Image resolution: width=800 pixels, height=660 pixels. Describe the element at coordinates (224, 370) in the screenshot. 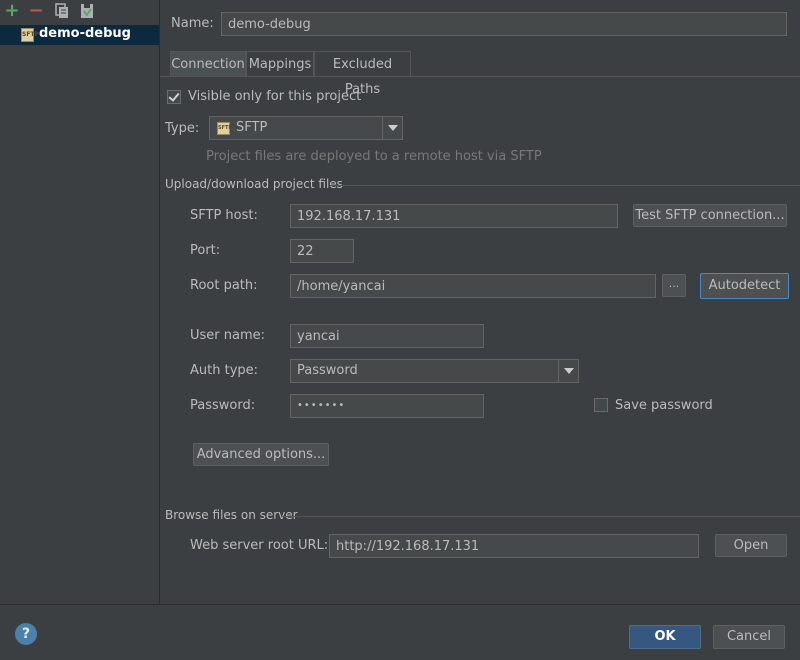

I see `auth-type-label: Auth type:` at that location.